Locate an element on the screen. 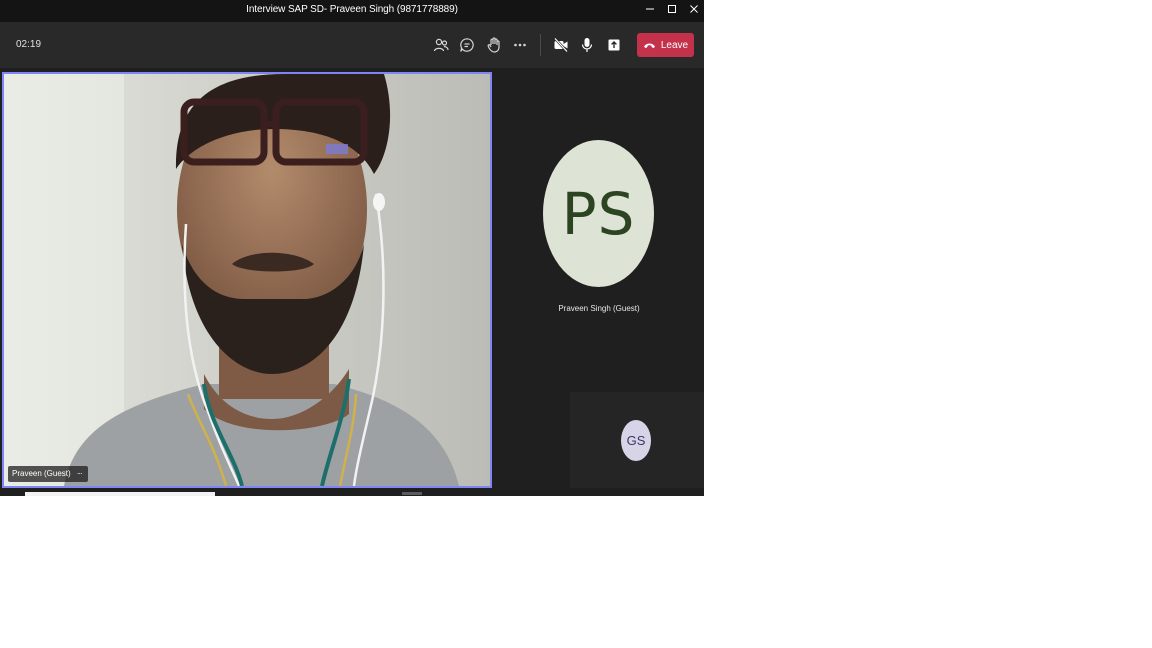 Image resolution: width=1152 pixels, height=648 pixels. people-icon is located at coordinates (441, 45).